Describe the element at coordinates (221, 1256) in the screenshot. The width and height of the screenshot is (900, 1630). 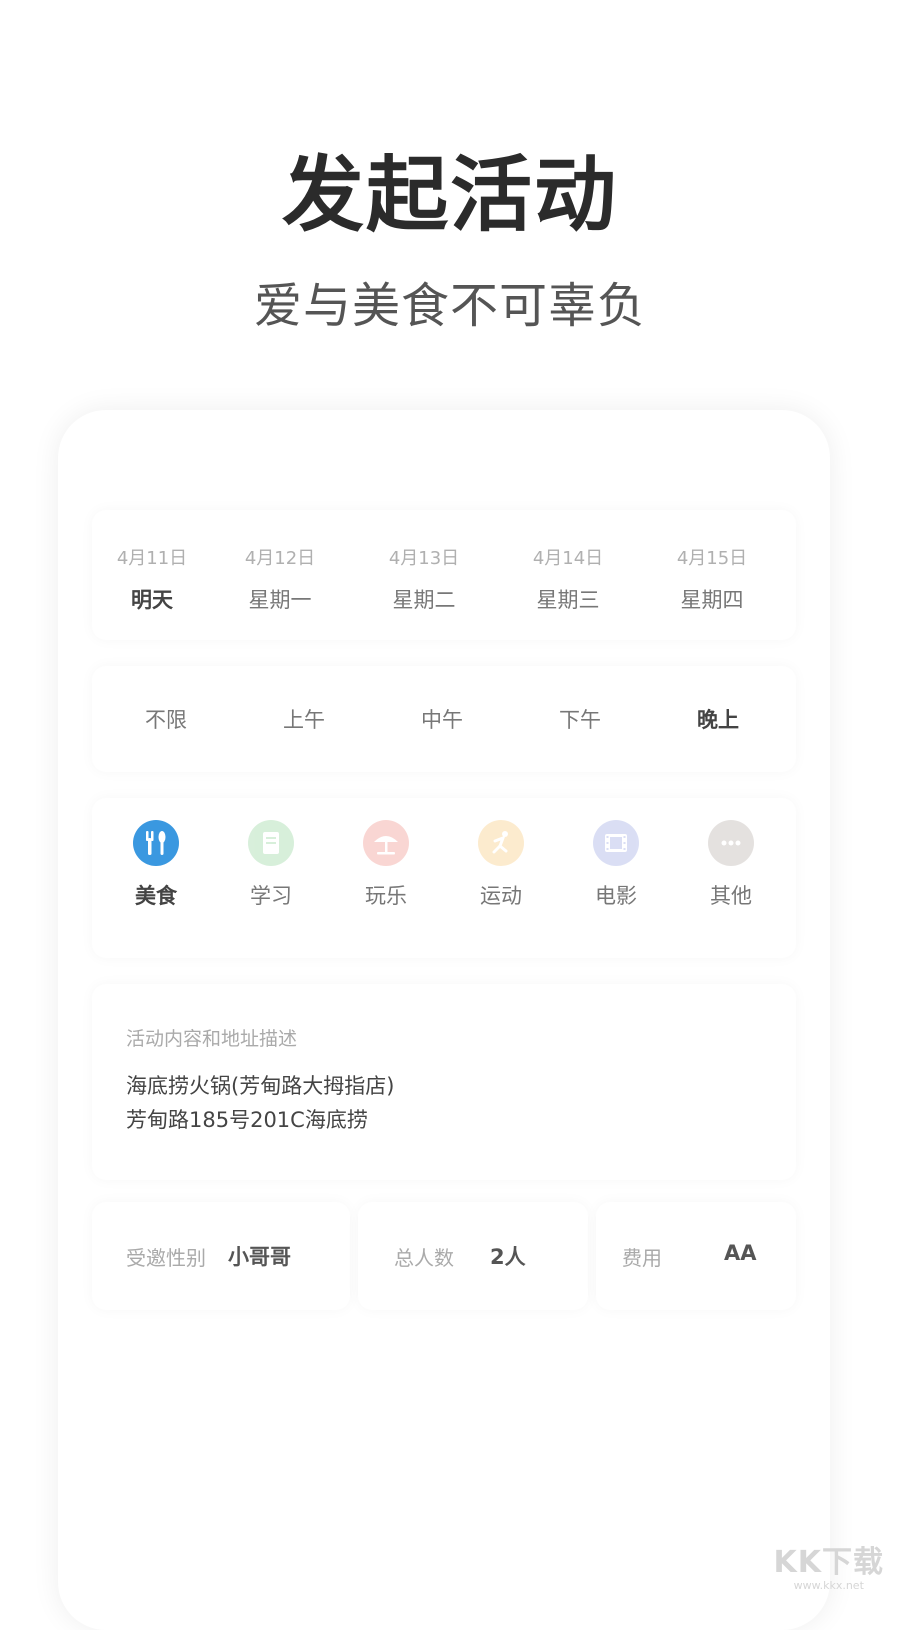
I see `gender-selector: 受邀性别 小哥哥` at that location.